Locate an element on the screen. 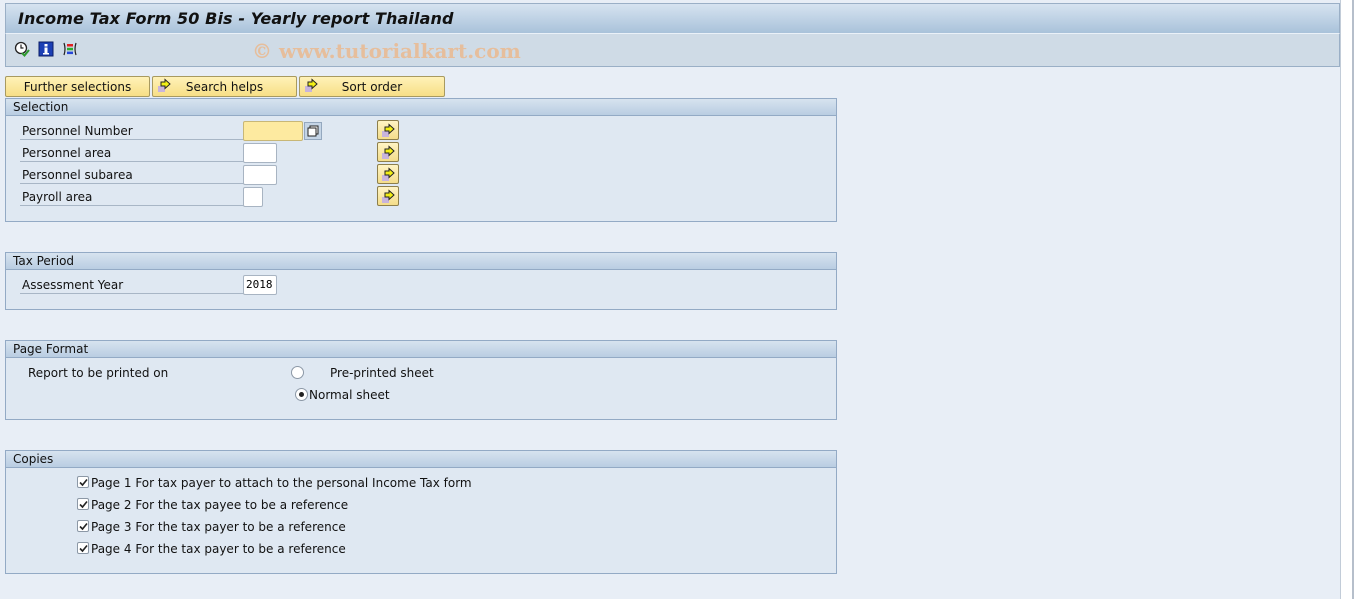 The width and height of the screenshot is (1354, 599). page-3-checkbox is located at coordinates (83, 526).